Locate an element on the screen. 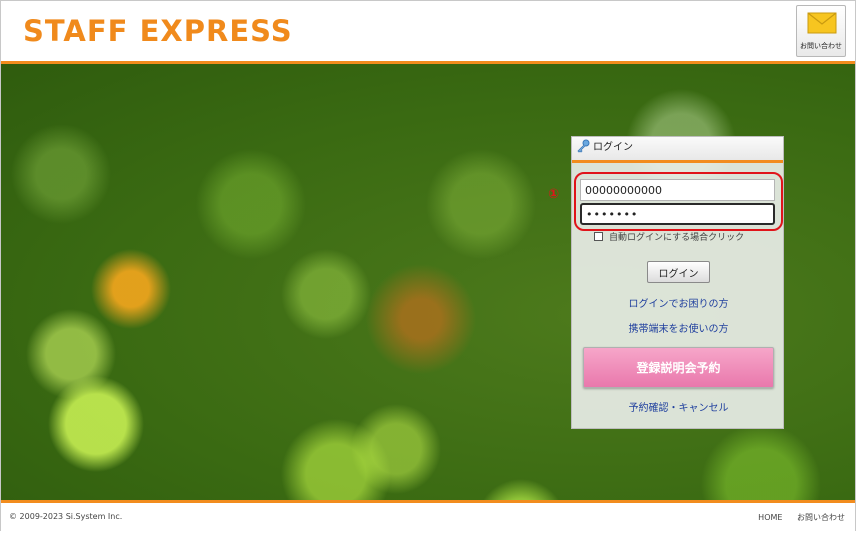  seminar-reservation-button: 登録説明会予約 is located at coordinates (678, 367).